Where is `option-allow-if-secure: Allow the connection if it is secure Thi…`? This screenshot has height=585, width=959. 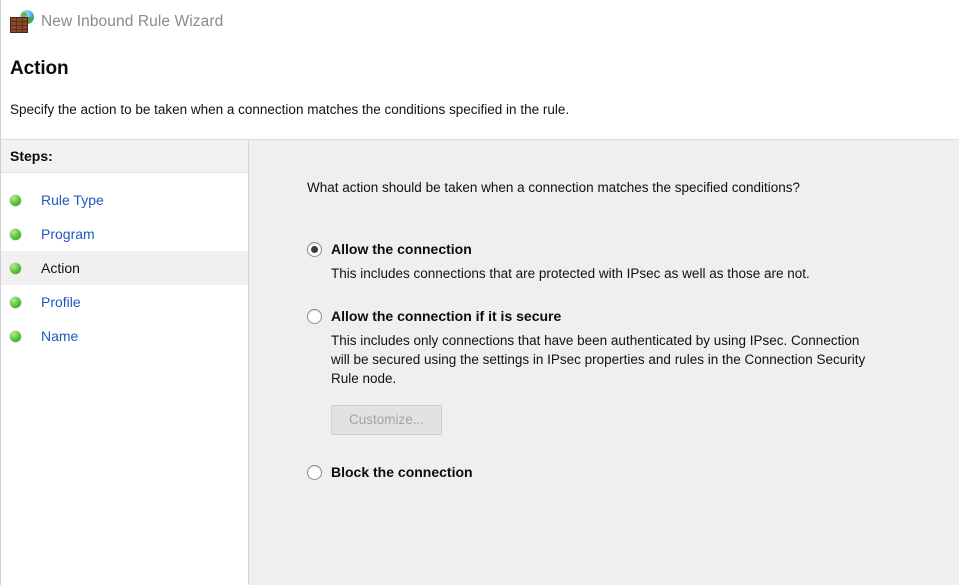
option-allow-if-secure: Allow the connection if it is secure Thi… is located at coordinates (633, 371).